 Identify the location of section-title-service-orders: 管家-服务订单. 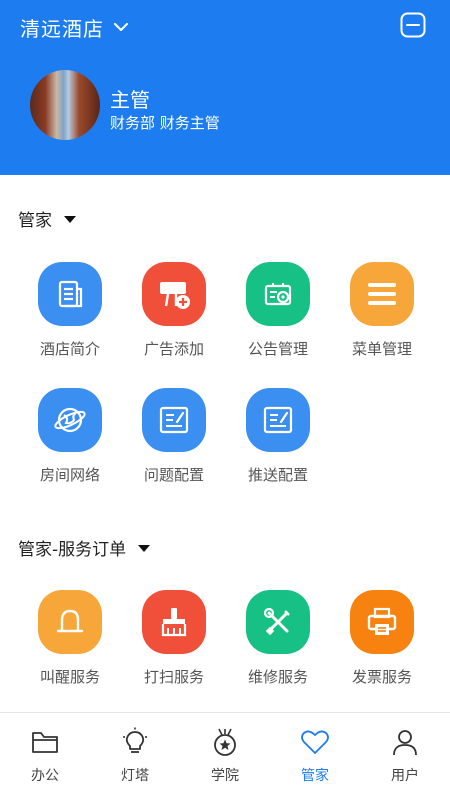
(84, 547).